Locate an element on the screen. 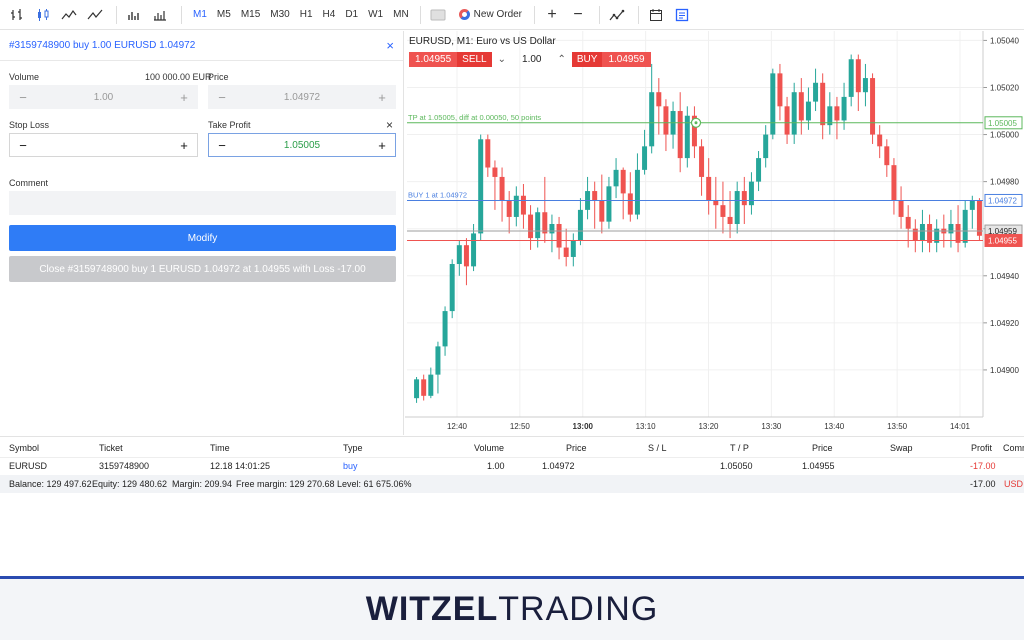  modify-button: Modify is located at coordinates (202, 238).